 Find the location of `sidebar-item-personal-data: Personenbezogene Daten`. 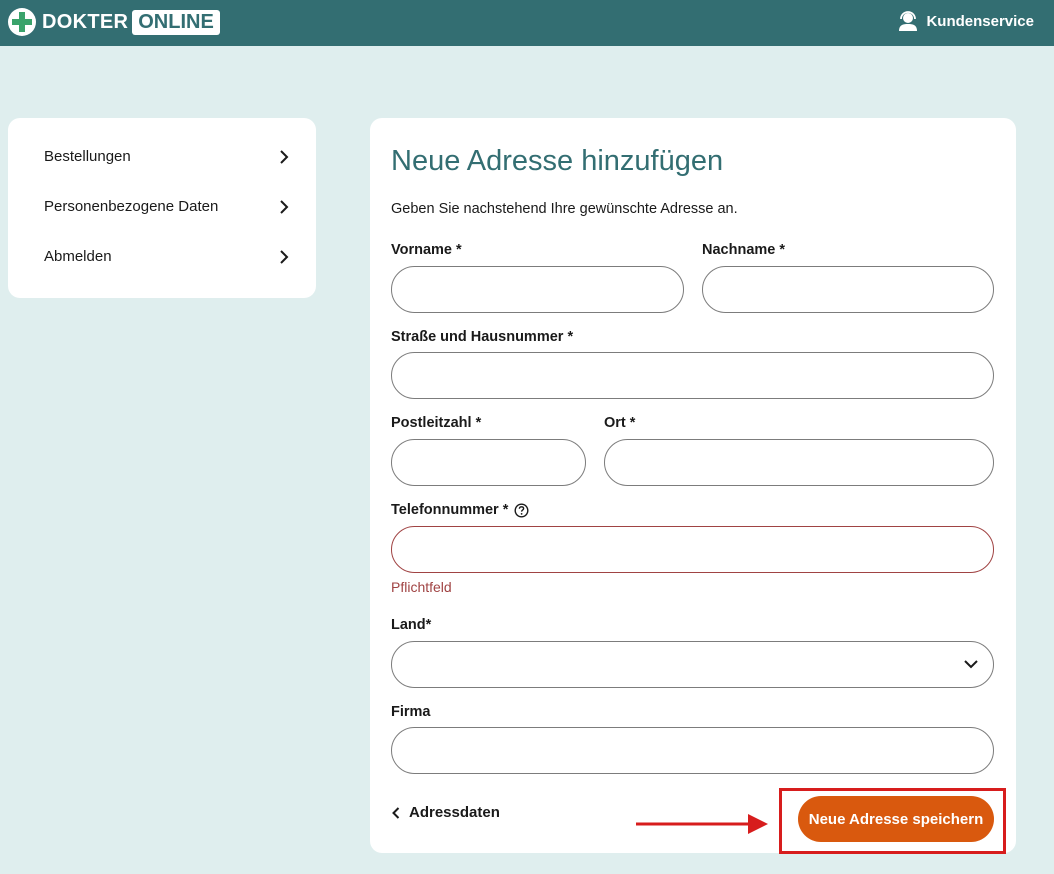

sidebar-item-personal-data: Personenbezogene Daten is located at coordinates (162, 215).